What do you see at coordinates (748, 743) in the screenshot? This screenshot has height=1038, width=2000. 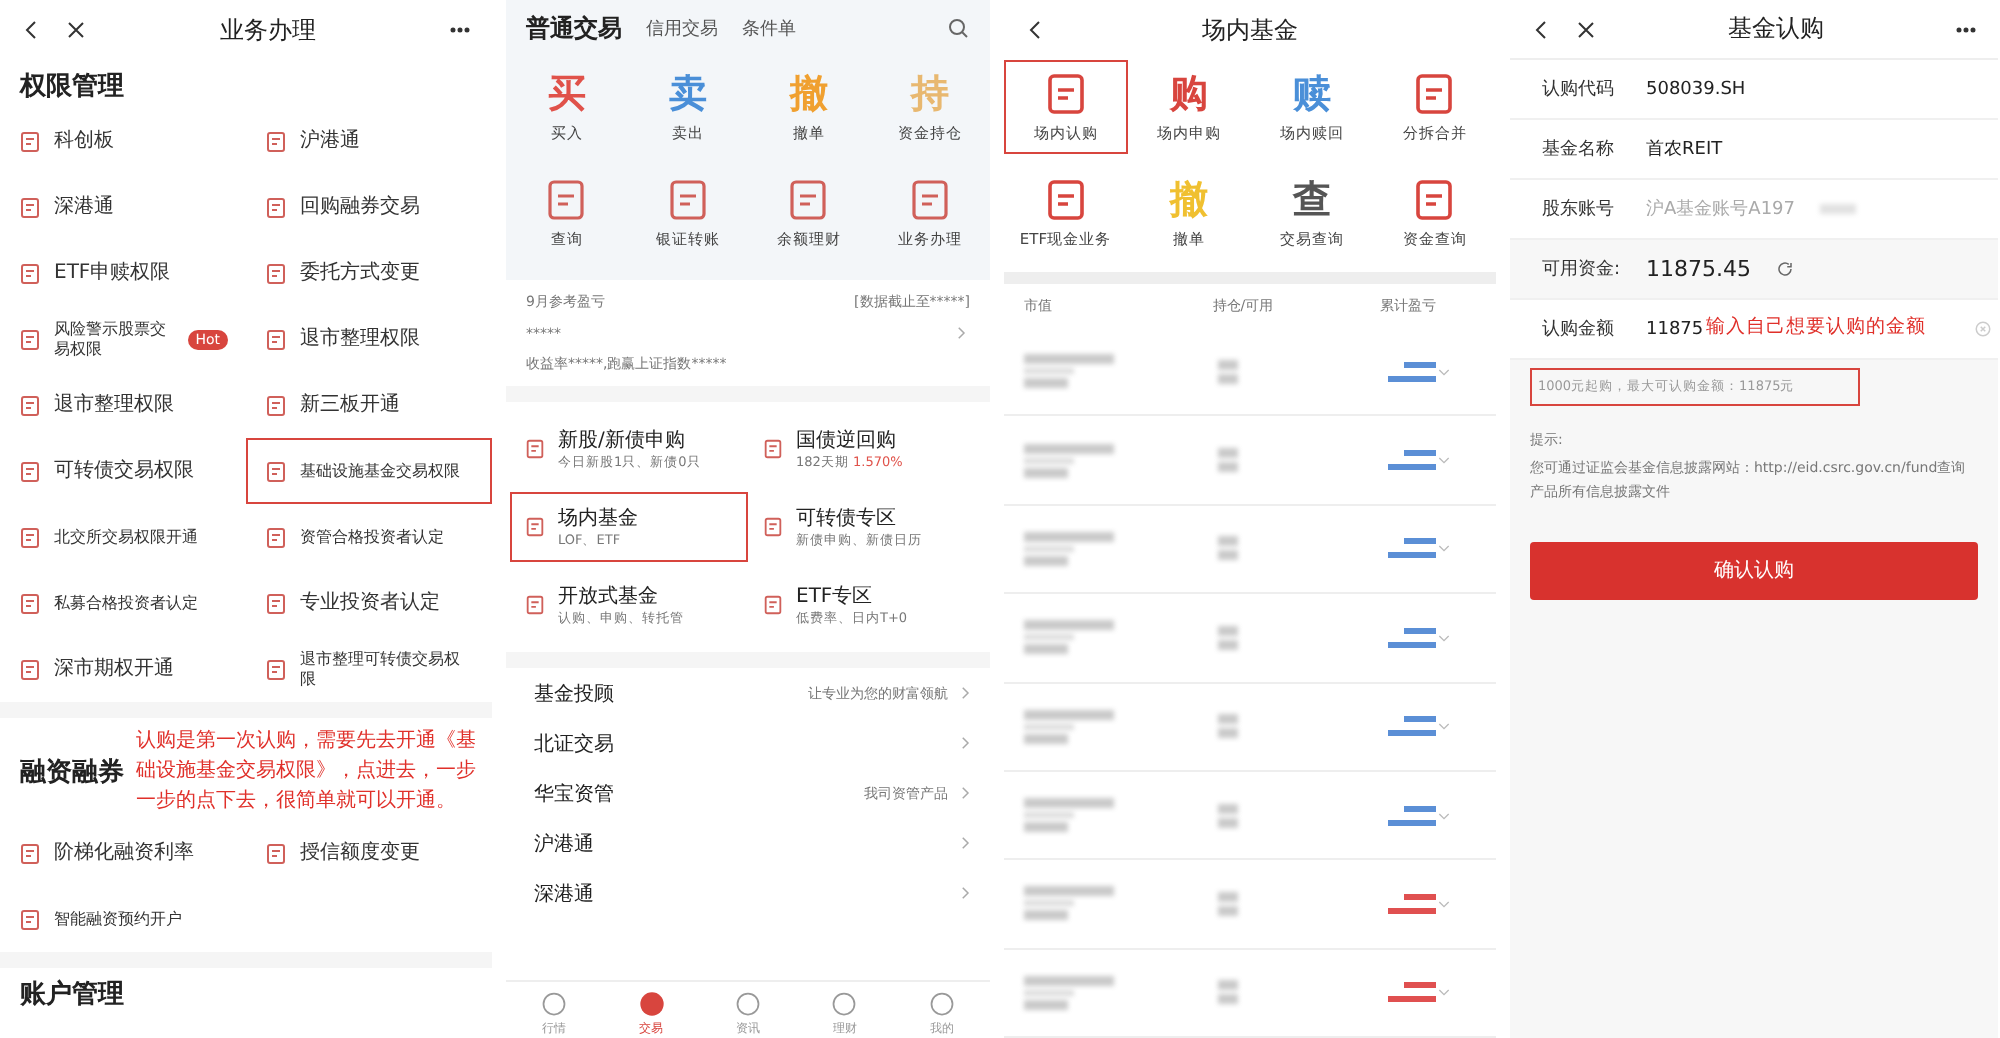 I see `menu-row: 北证交易` at bounding box center [748, 743].